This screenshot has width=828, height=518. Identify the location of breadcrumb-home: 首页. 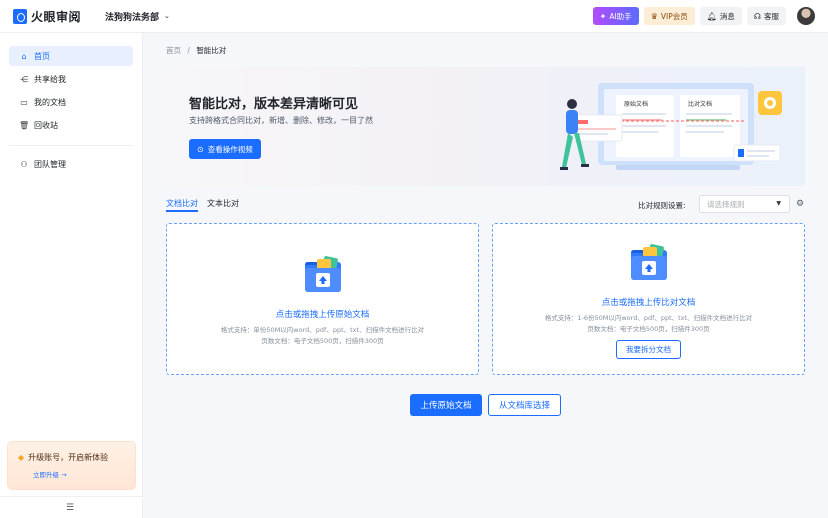
(173, 50).